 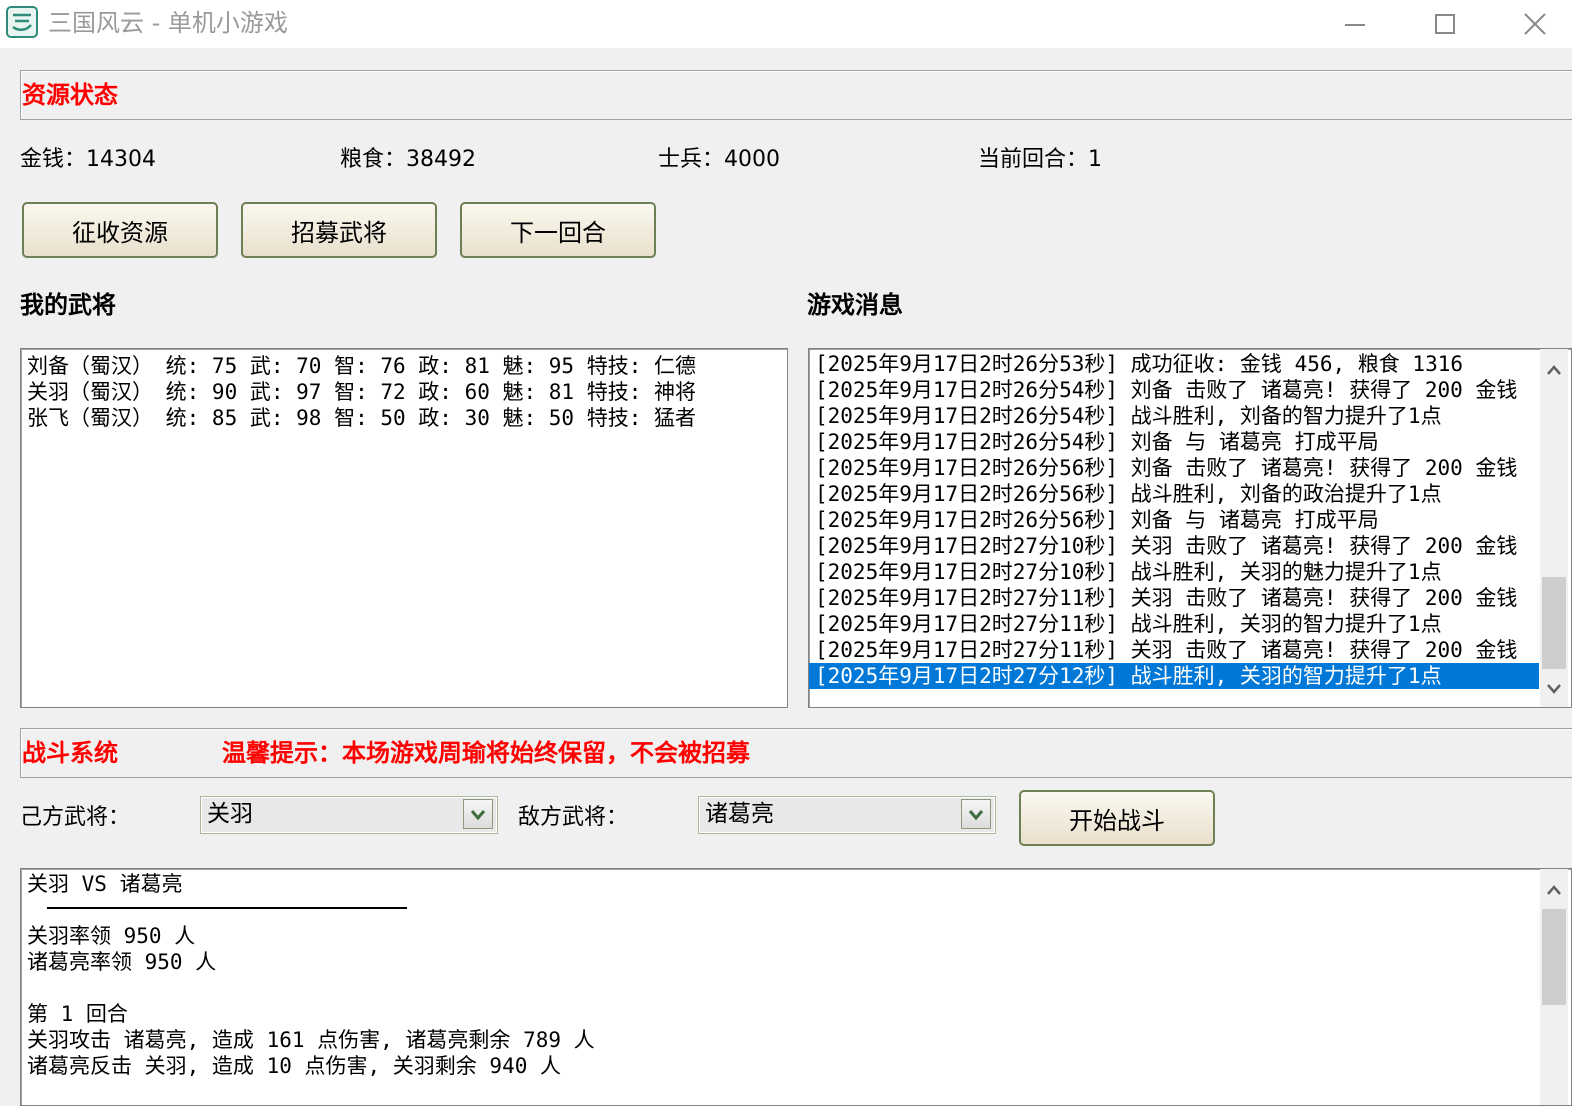 I want to click on maximize-button, so click(x=1445, y=24).